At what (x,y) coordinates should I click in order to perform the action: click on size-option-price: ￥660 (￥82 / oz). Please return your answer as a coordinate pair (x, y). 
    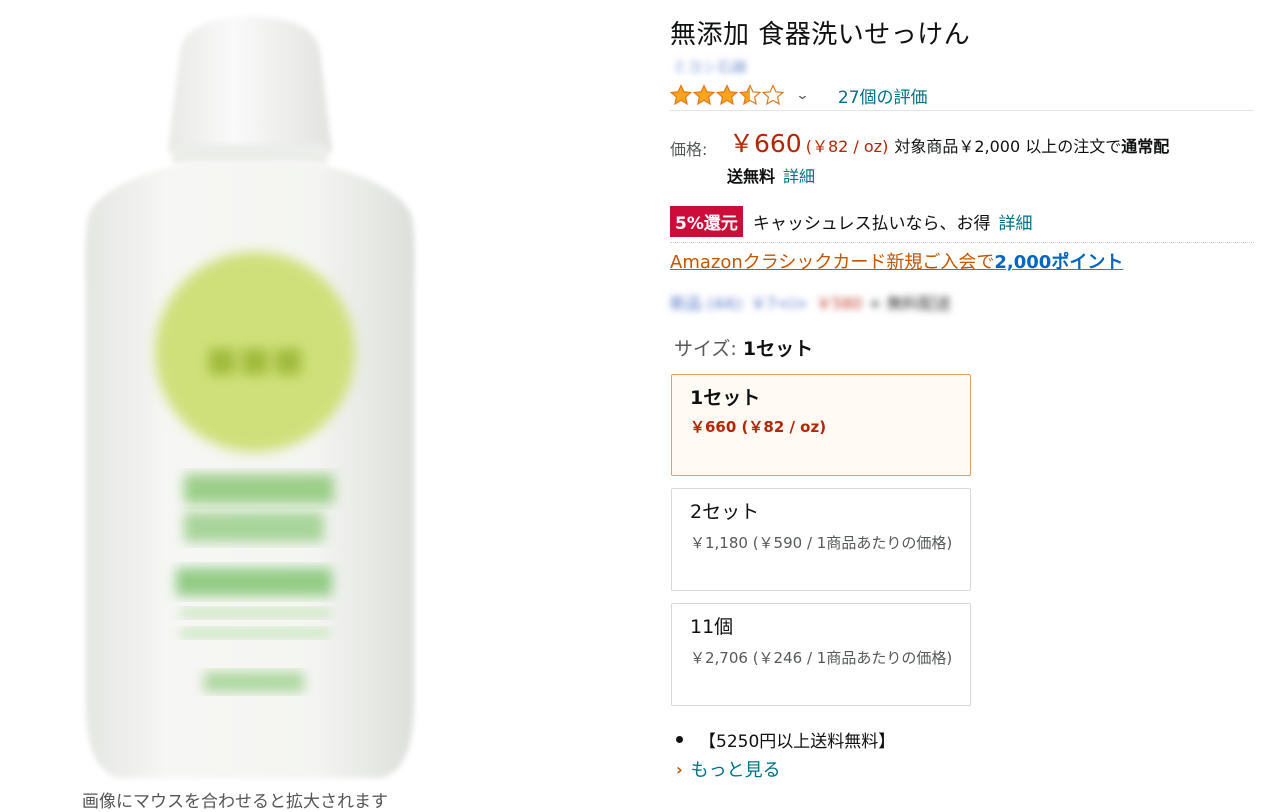
    Looking at the image, I should click on (758, 427).